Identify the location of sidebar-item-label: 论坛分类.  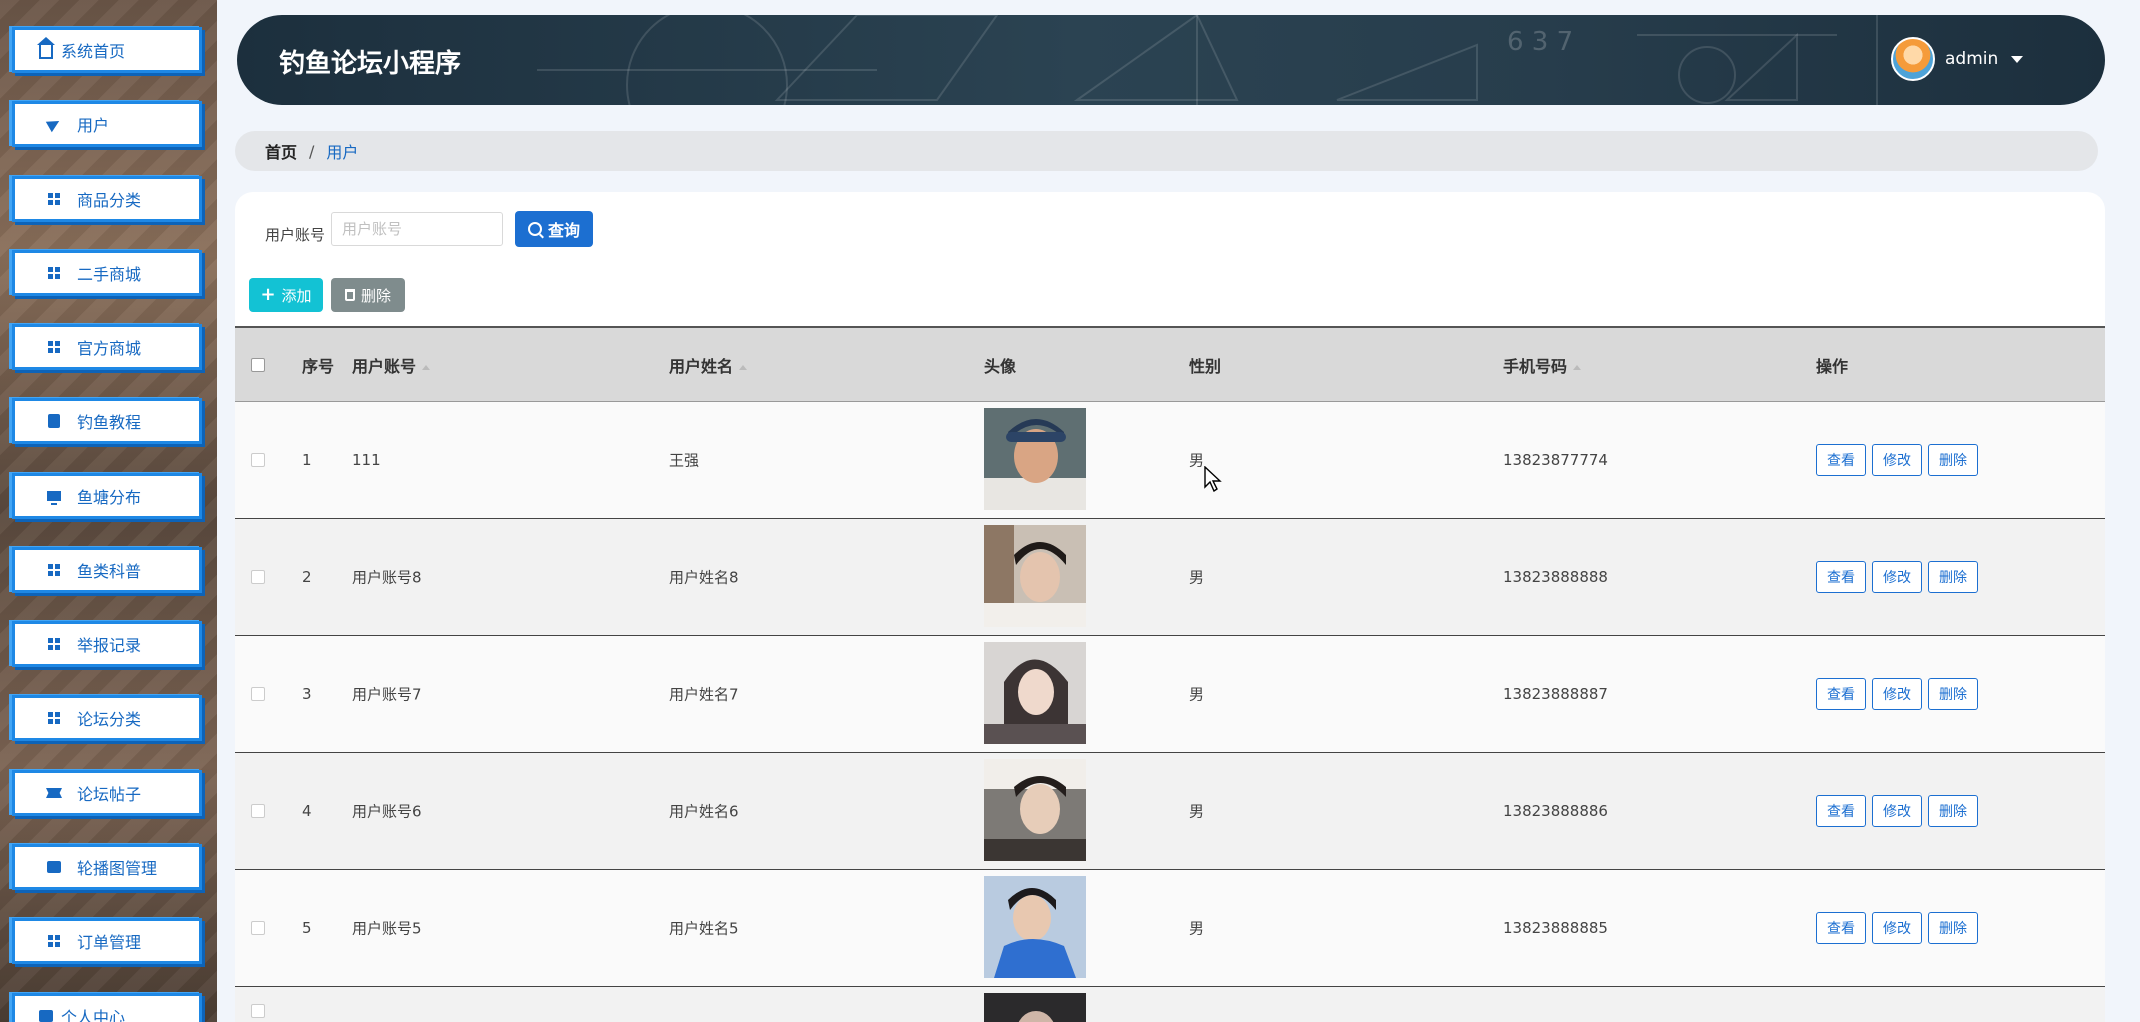
(109, 719).